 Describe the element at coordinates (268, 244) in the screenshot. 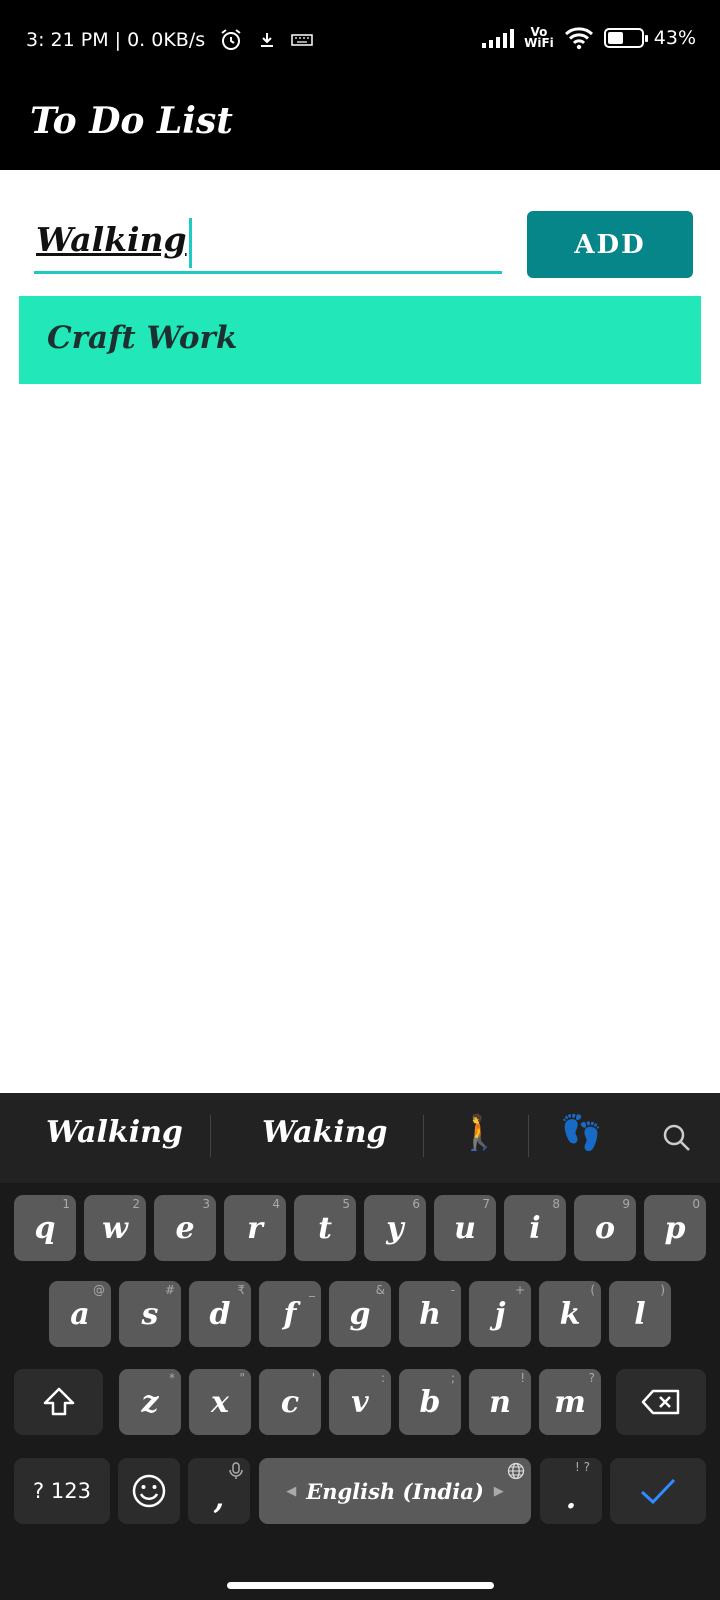

I see `task-input: Walking` at that location.